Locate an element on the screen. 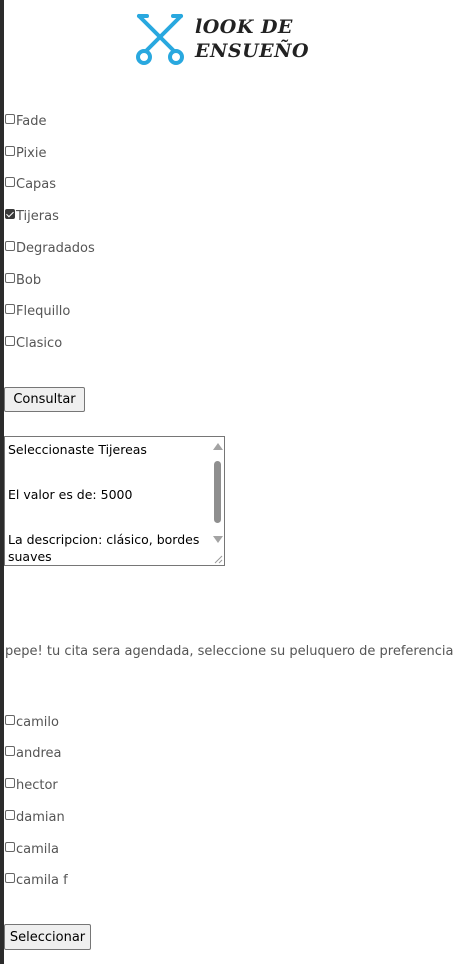  barber-label: camilo is located at coordinates (37, 722).